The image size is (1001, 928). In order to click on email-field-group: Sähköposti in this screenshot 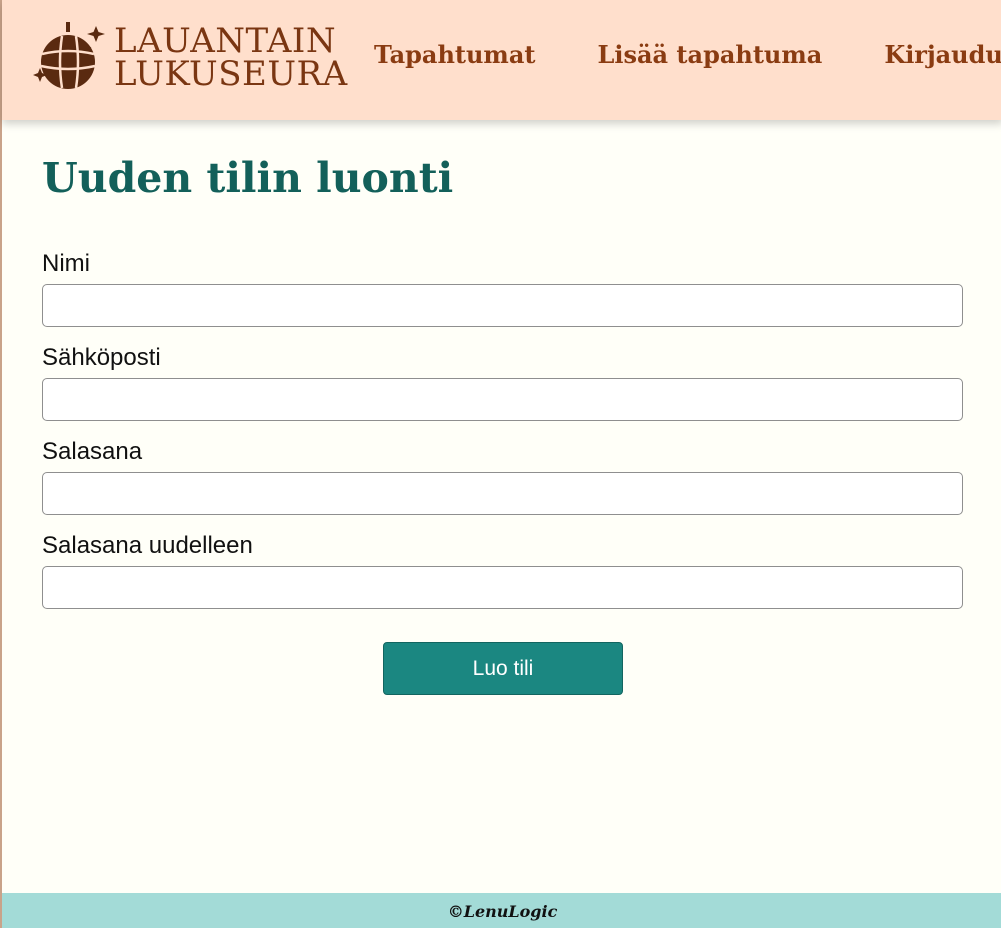, I will do `click(502, 382)`.